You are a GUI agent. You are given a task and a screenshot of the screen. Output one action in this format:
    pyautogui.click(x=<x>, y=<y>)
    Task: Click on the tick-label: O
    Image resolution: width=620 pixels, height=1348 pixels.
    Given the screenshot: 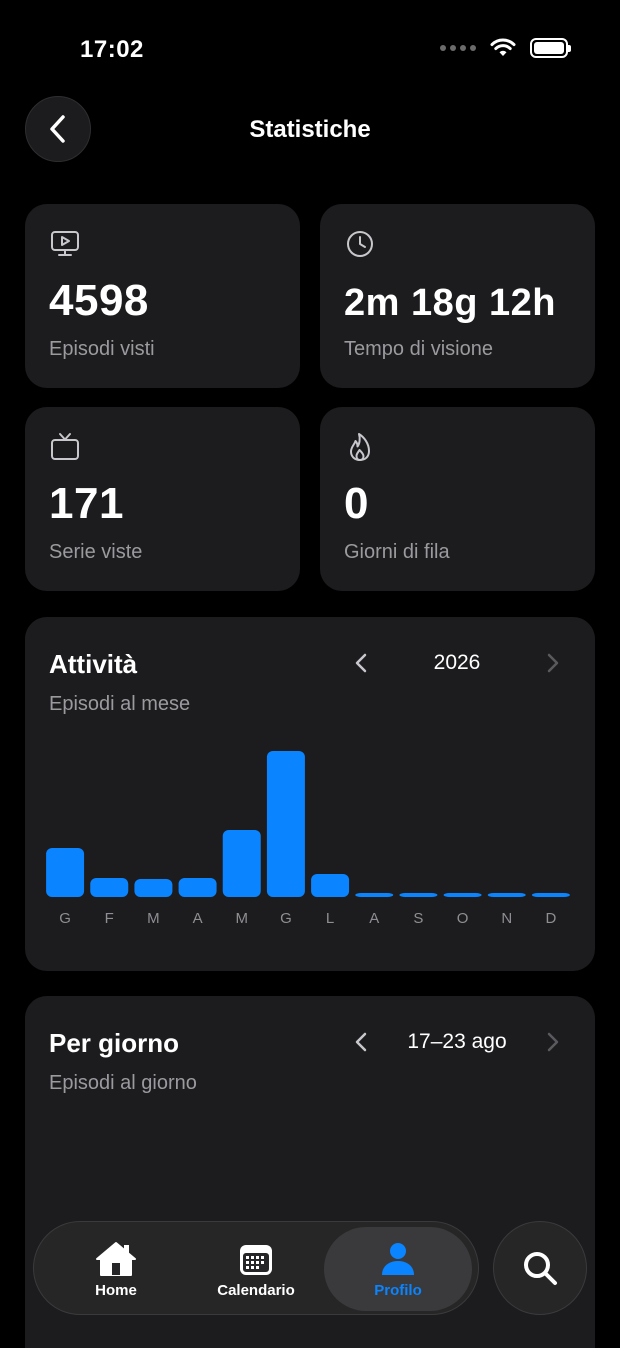 What is the action you would take?
    pyautogui.click(x=463, y=918)
    